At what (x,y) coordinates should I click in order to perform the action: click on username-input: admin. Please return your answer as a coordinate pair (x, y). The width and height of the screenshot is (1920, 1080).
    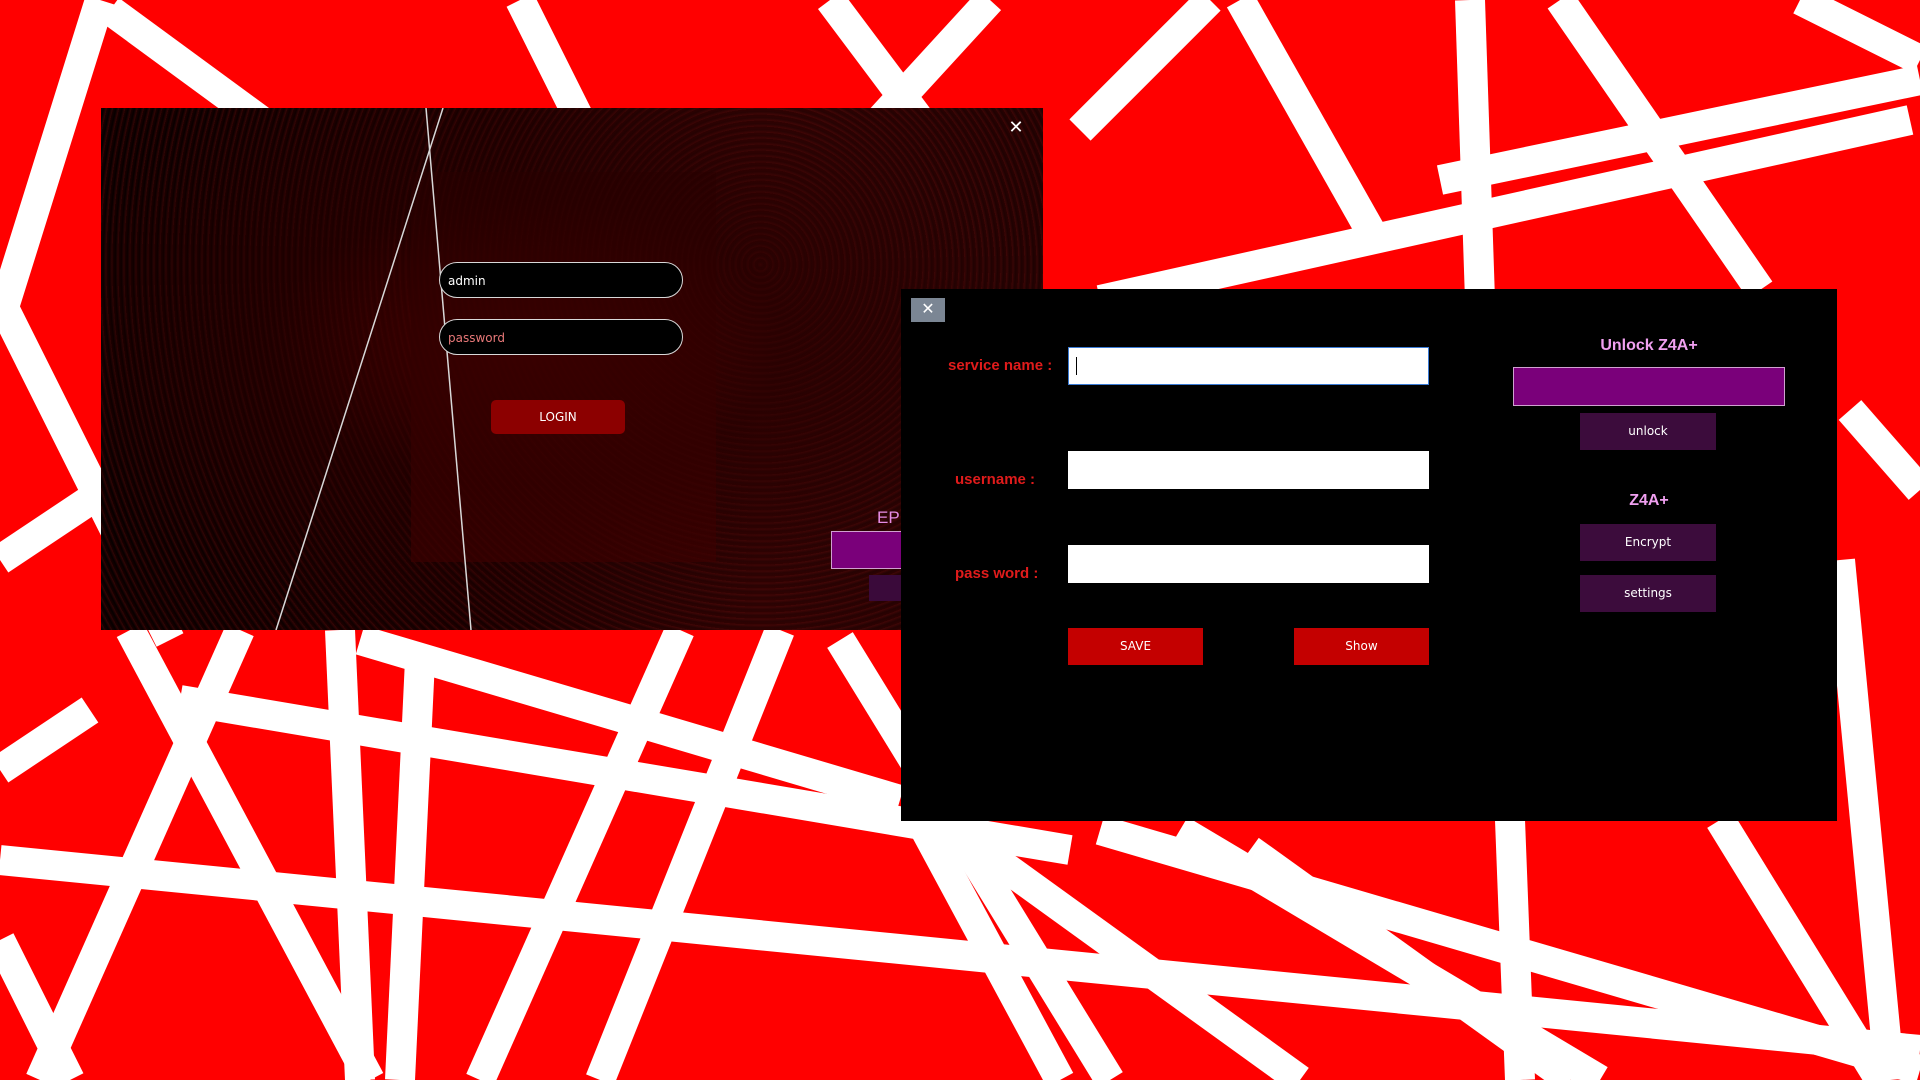
    Looking at the image, I should click on (561, 280).